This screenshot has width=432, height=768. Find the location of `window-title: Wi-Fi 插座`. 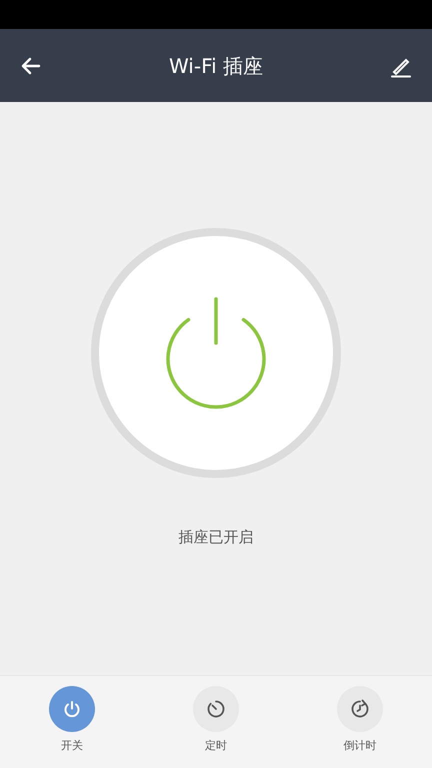

window-title: Wi-Fi 插座 is located at coordinates (216, 66).